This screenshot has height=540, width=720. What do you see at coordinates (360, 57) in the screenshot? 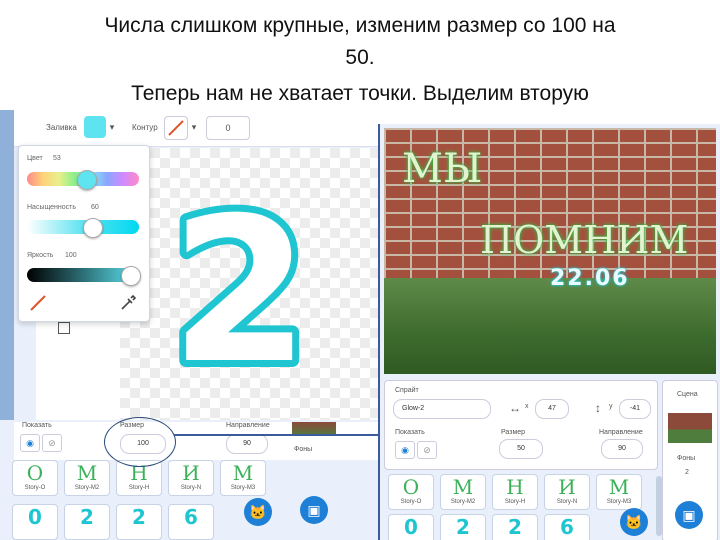
I see `heading-line-2: 50.` at bounding box center [360, 57].